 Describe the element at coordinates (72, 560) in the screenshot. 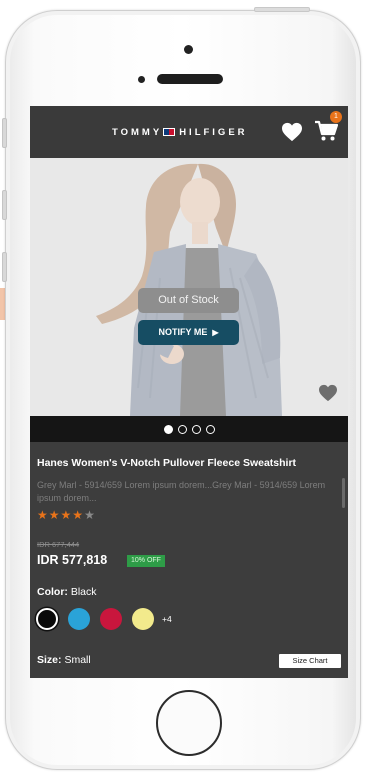

I see `current-price: IDR 577,818` at that location.